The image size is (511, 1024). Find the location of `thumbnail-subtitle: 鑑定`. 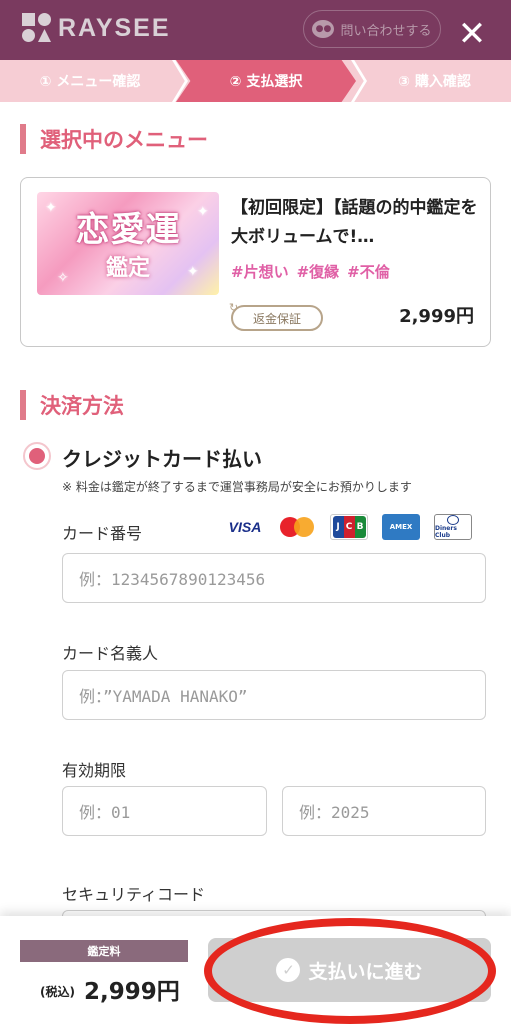

thumbnail-subtitle: 鑑定 is located at coordinates (127, 268).